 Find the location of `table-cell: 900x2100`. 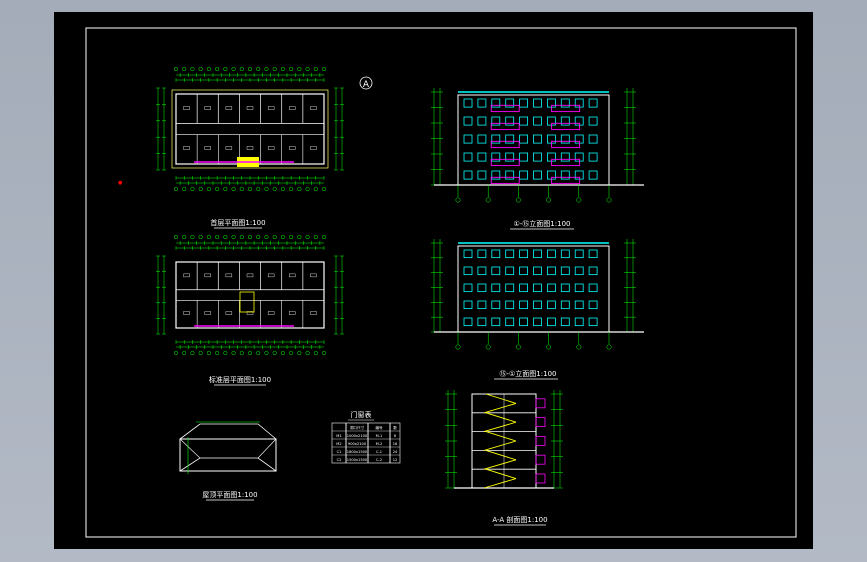

table-cell: 900x2100 is located at coordinates (357, 444).